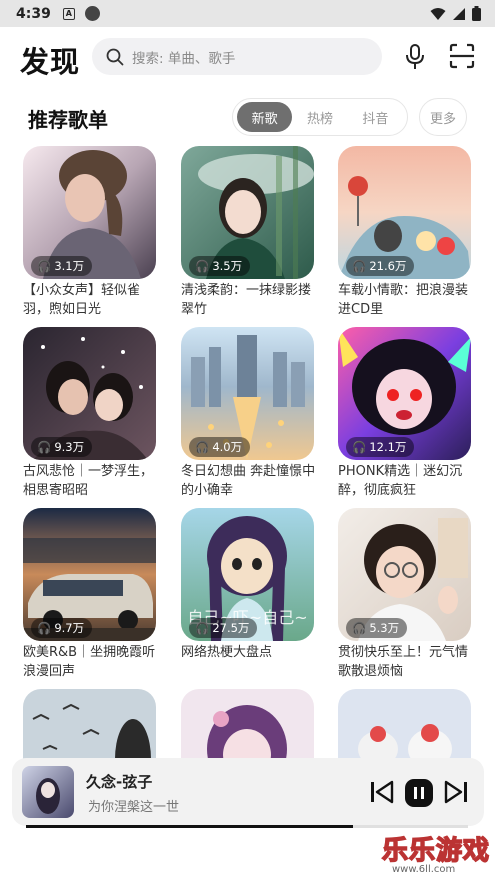 This screenshot has width=495, height=881. Describe the element at coordinates (48, 792) in the screenshot. I see `album-art` at that location.